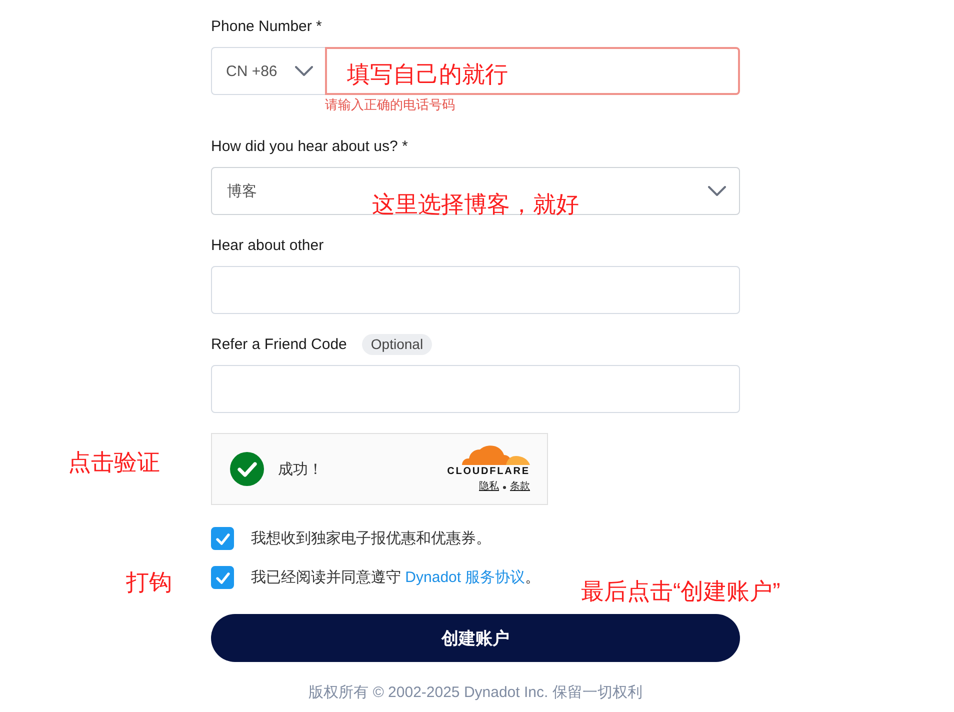 The image size is (954, 712). I want to click on checkbox-label: 我已经阅读并同意遵守 Dynadot 服务协议。, so click(395, 577).